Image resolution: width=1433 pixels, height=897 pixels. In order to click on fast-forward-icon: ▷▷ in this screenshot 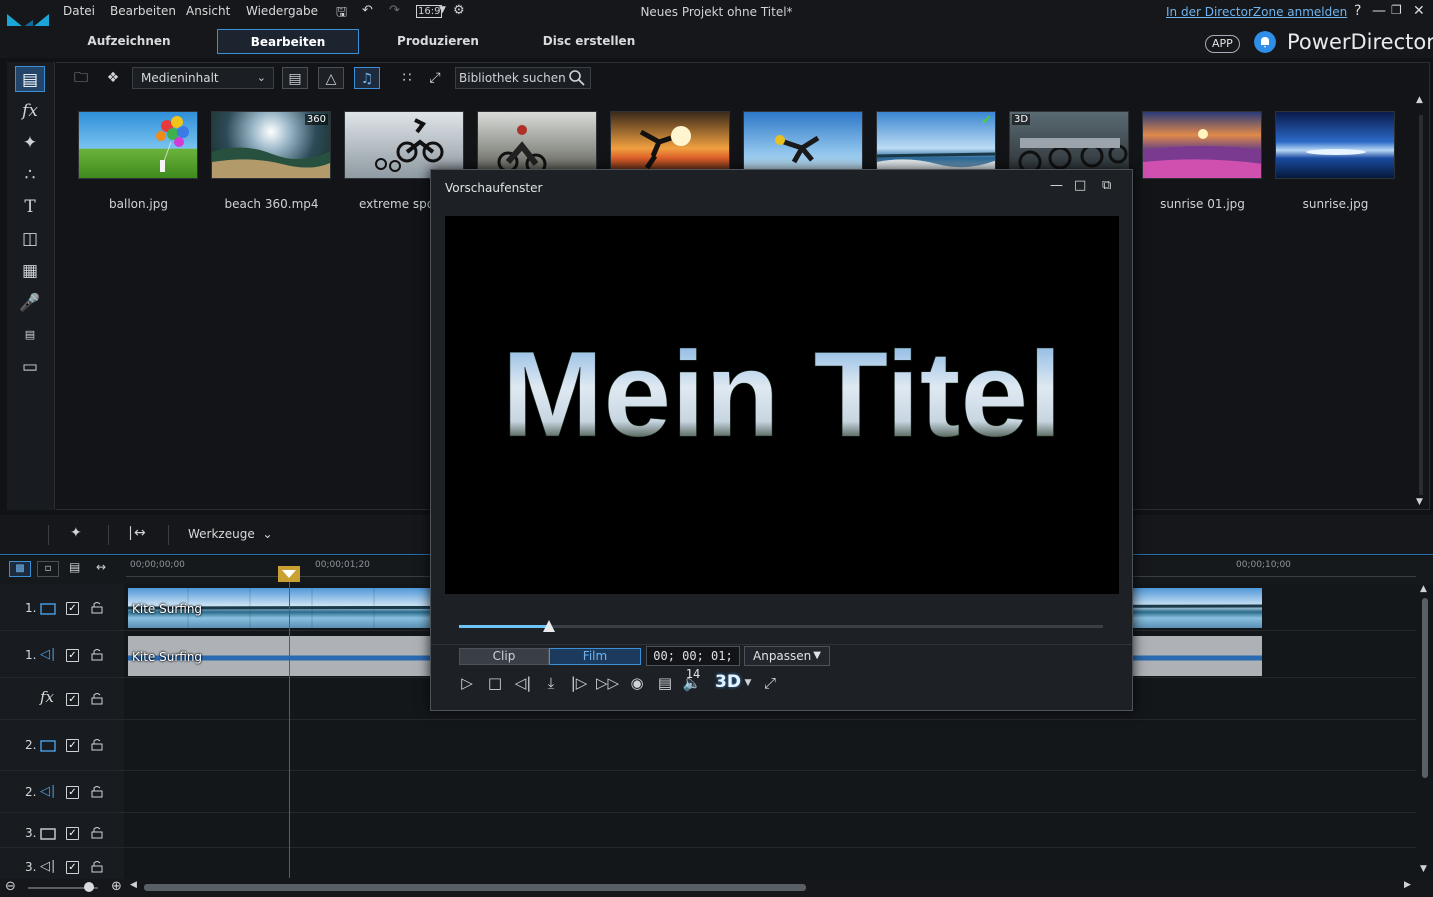, I will do `click(607, 683)`.